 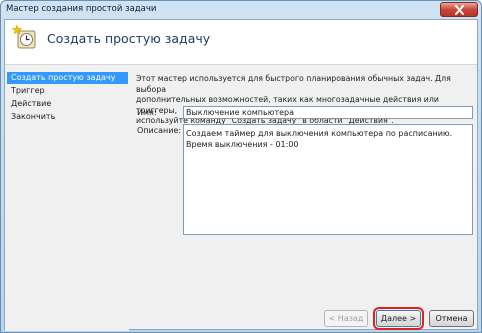 What do you see at coordinates (398, 318) in the screenshot?
I see `next-button: Далее >` at bounding box center [398, 318].